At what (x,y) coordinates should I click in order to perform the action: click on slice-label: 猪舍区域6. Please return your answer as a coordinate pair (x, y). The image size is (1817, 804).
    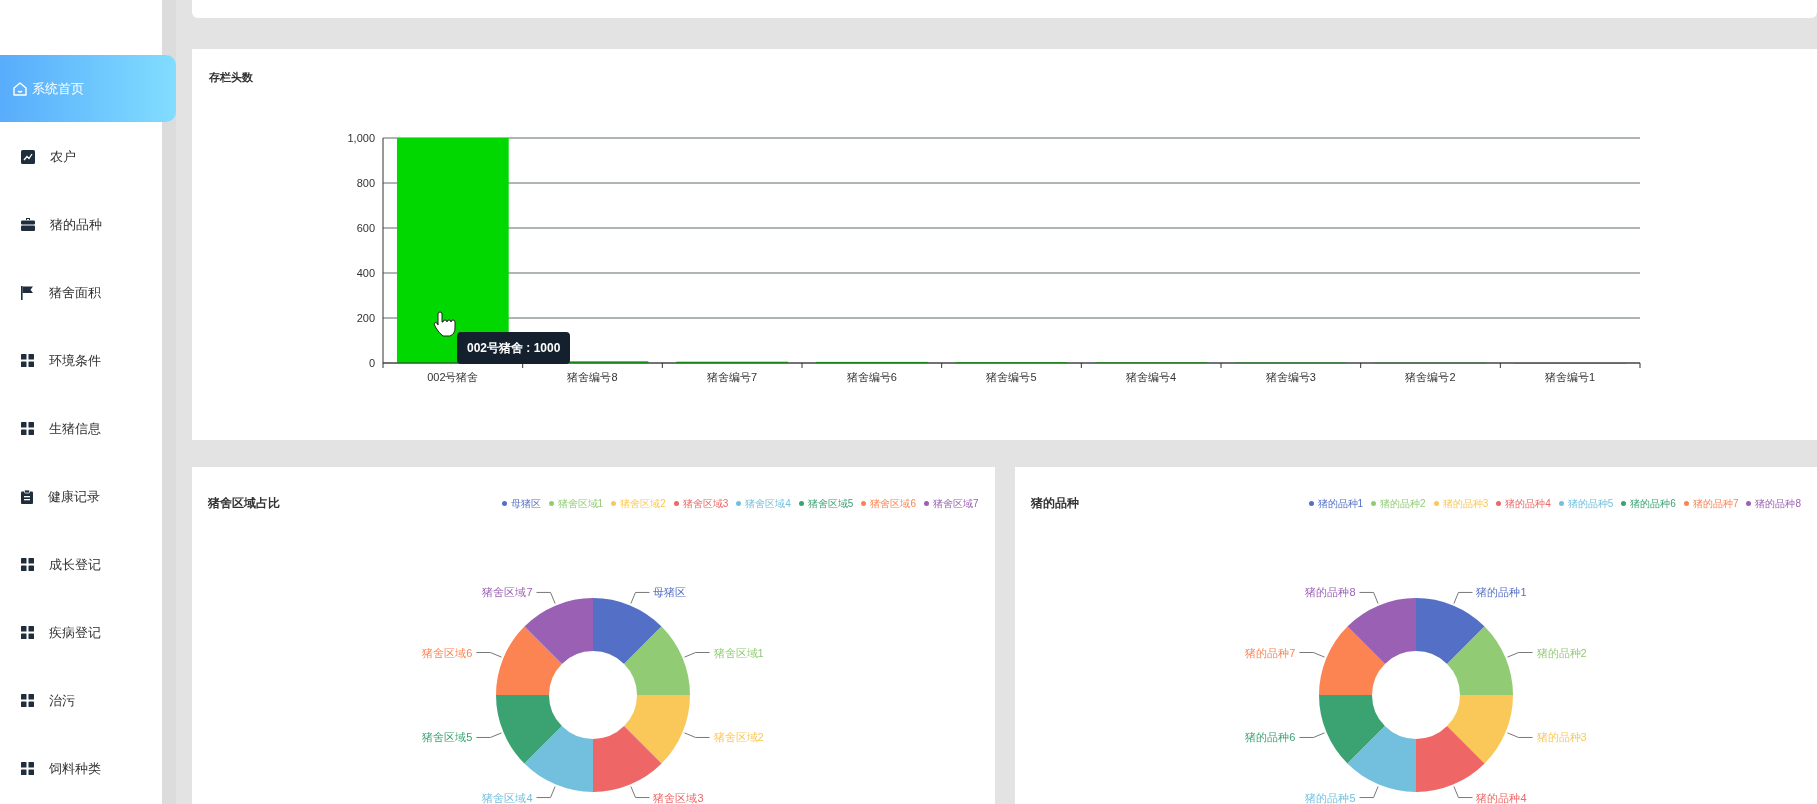
    Looking at the image, I should click on (447, 652).